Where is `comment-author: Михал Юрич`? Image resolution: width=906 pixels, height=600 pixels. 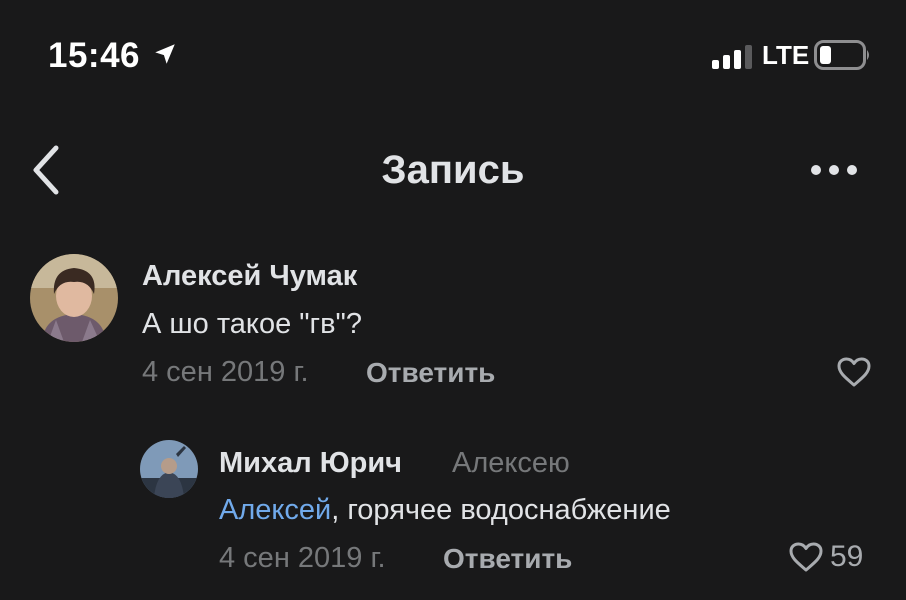 comment-author: Михал Юрич is located at coordinates (310, 463).